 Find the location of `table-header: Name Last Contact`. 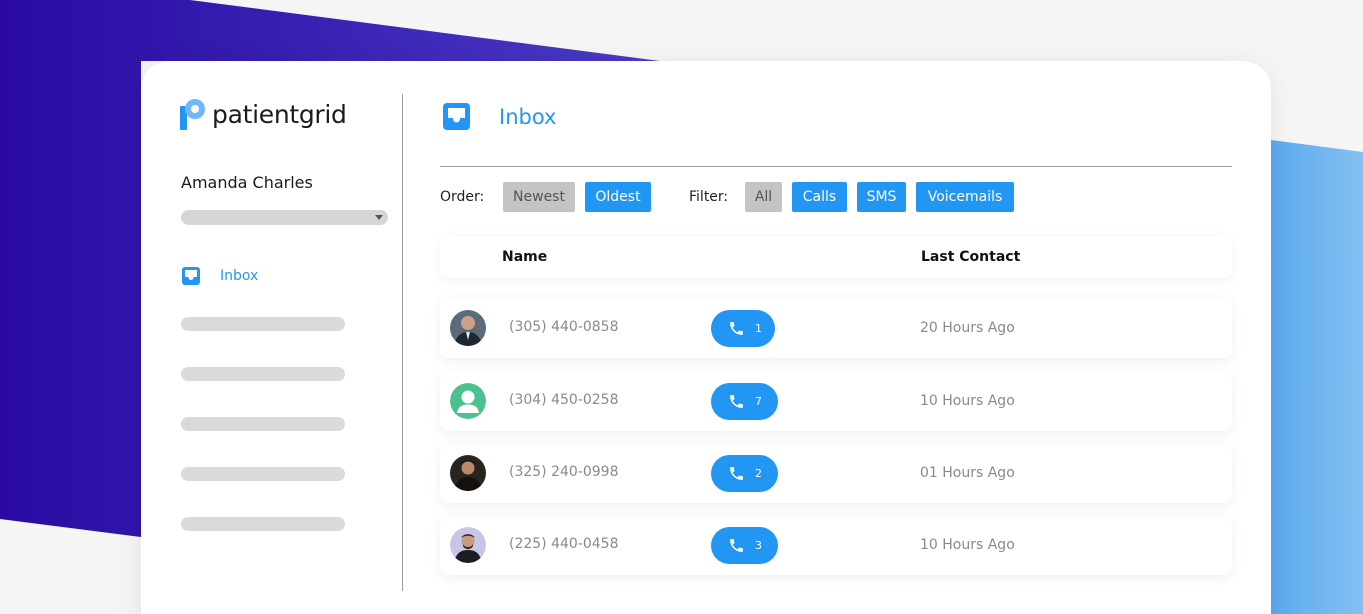

table-header: Name Last Contact is located at coordinates (836, 257).